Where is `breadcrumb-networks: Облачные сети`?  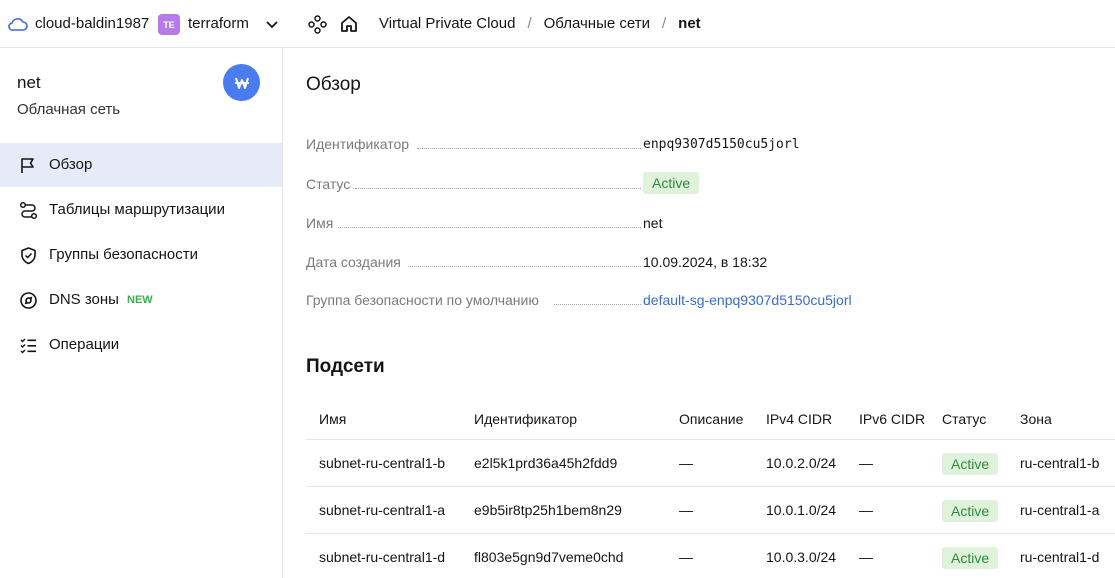
breadcrumb-networks: Облачные сети is located at coordinates (597, 24).